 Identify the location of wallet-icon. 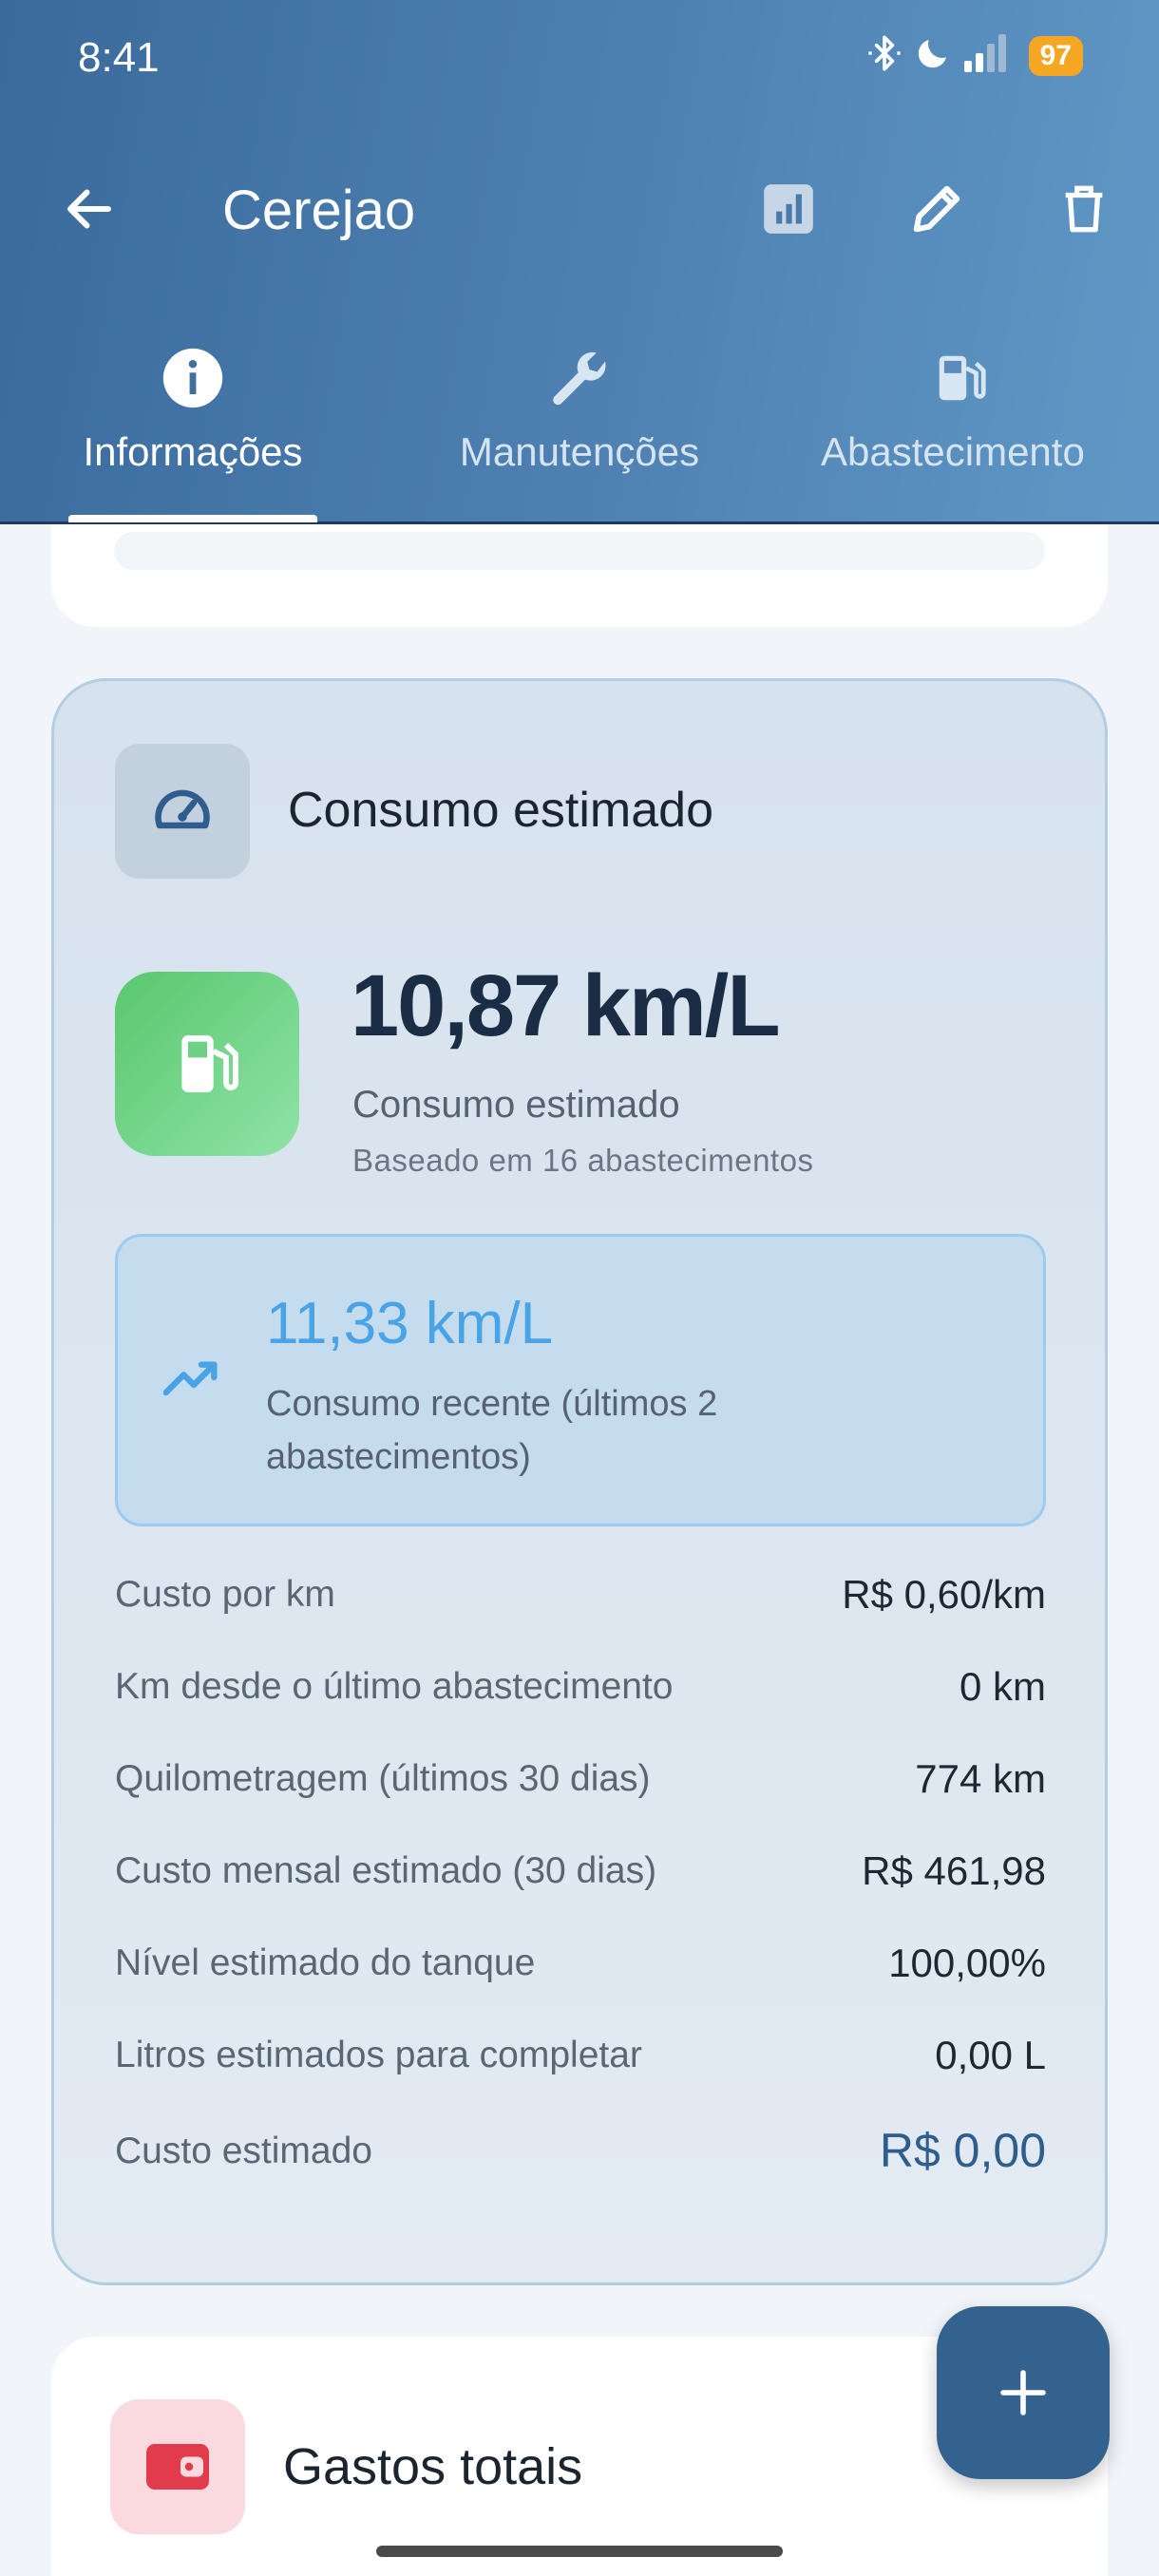
(177, 2467).